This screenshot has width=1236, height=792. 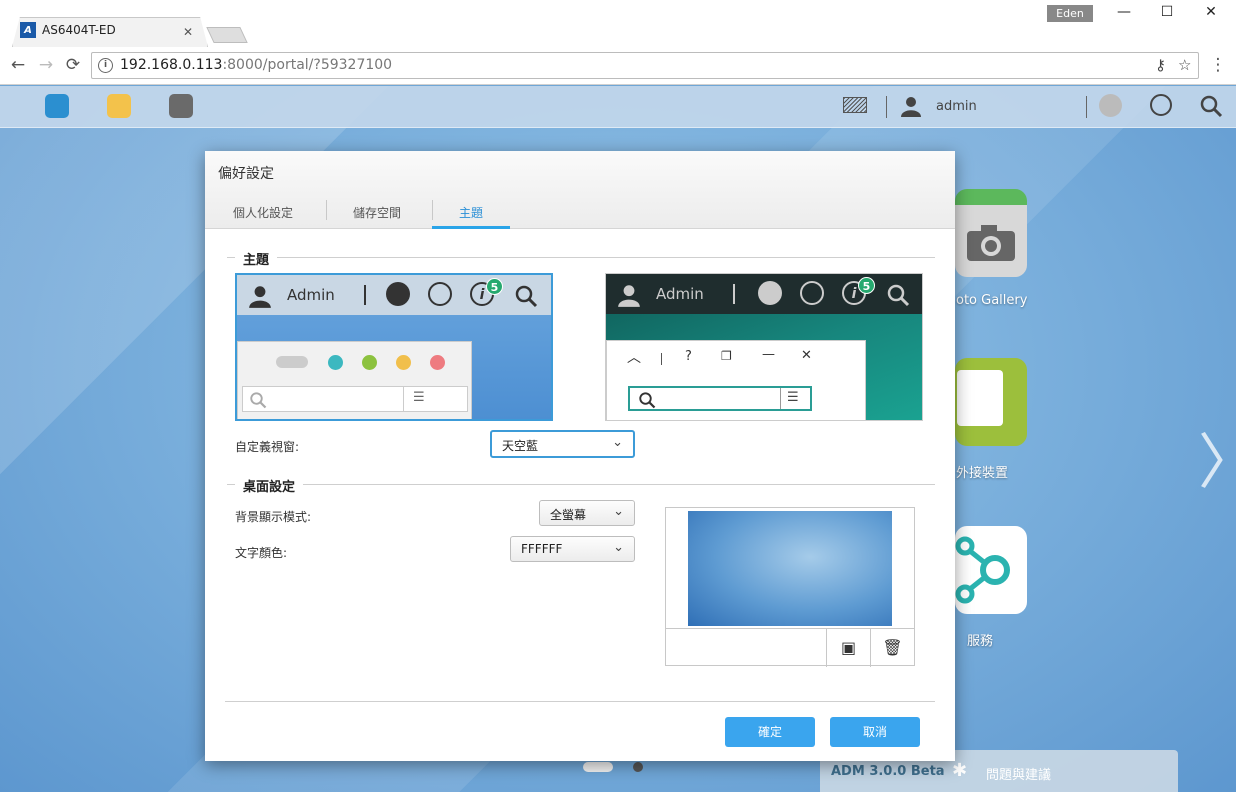 What do you see at coordinates (1167, 12) in the screenshot?
I see `maximize-button: ☐` at bounding box center [1167, 12].